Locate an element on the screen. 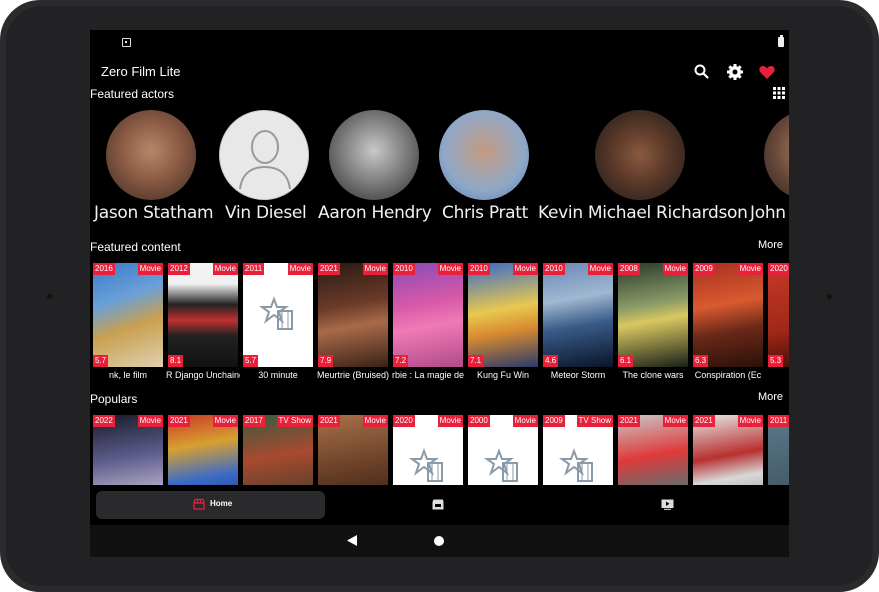 This screenshot has width=879, height=592. populars-more-link: More is located at coordinates (770, 397).